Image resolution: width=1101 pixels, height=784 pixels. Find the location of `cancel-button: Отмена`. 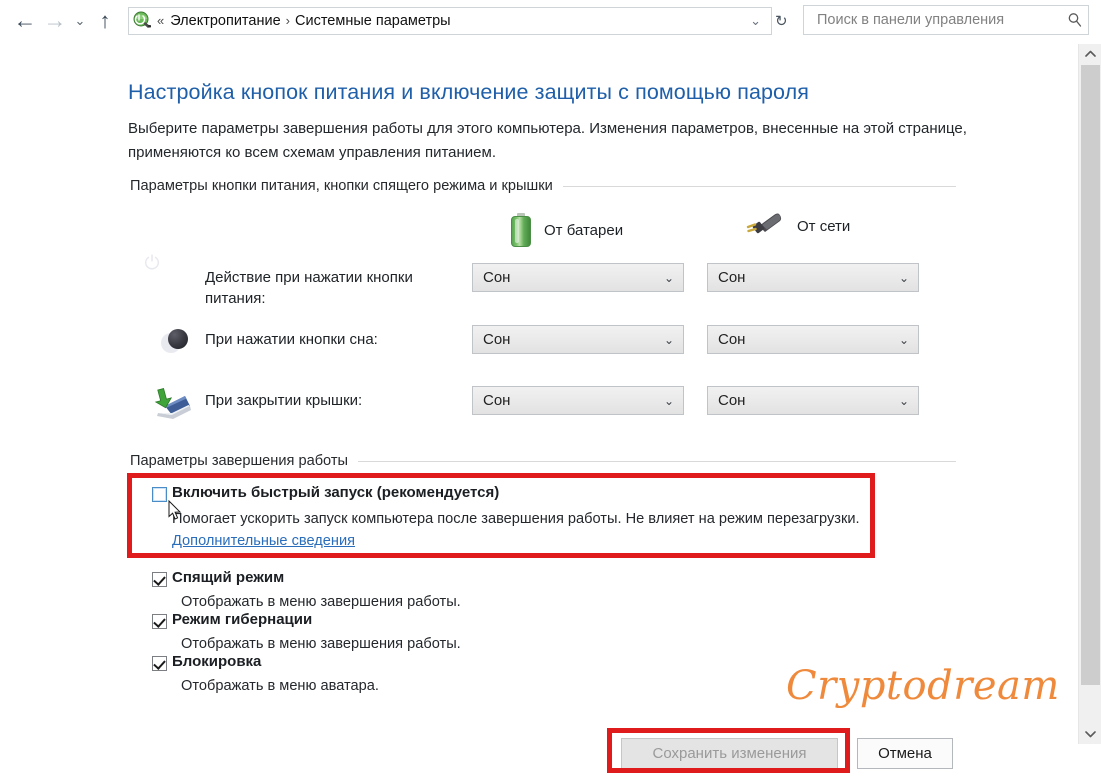

cancel-button: Отмена is located at coordinates (905, 753).